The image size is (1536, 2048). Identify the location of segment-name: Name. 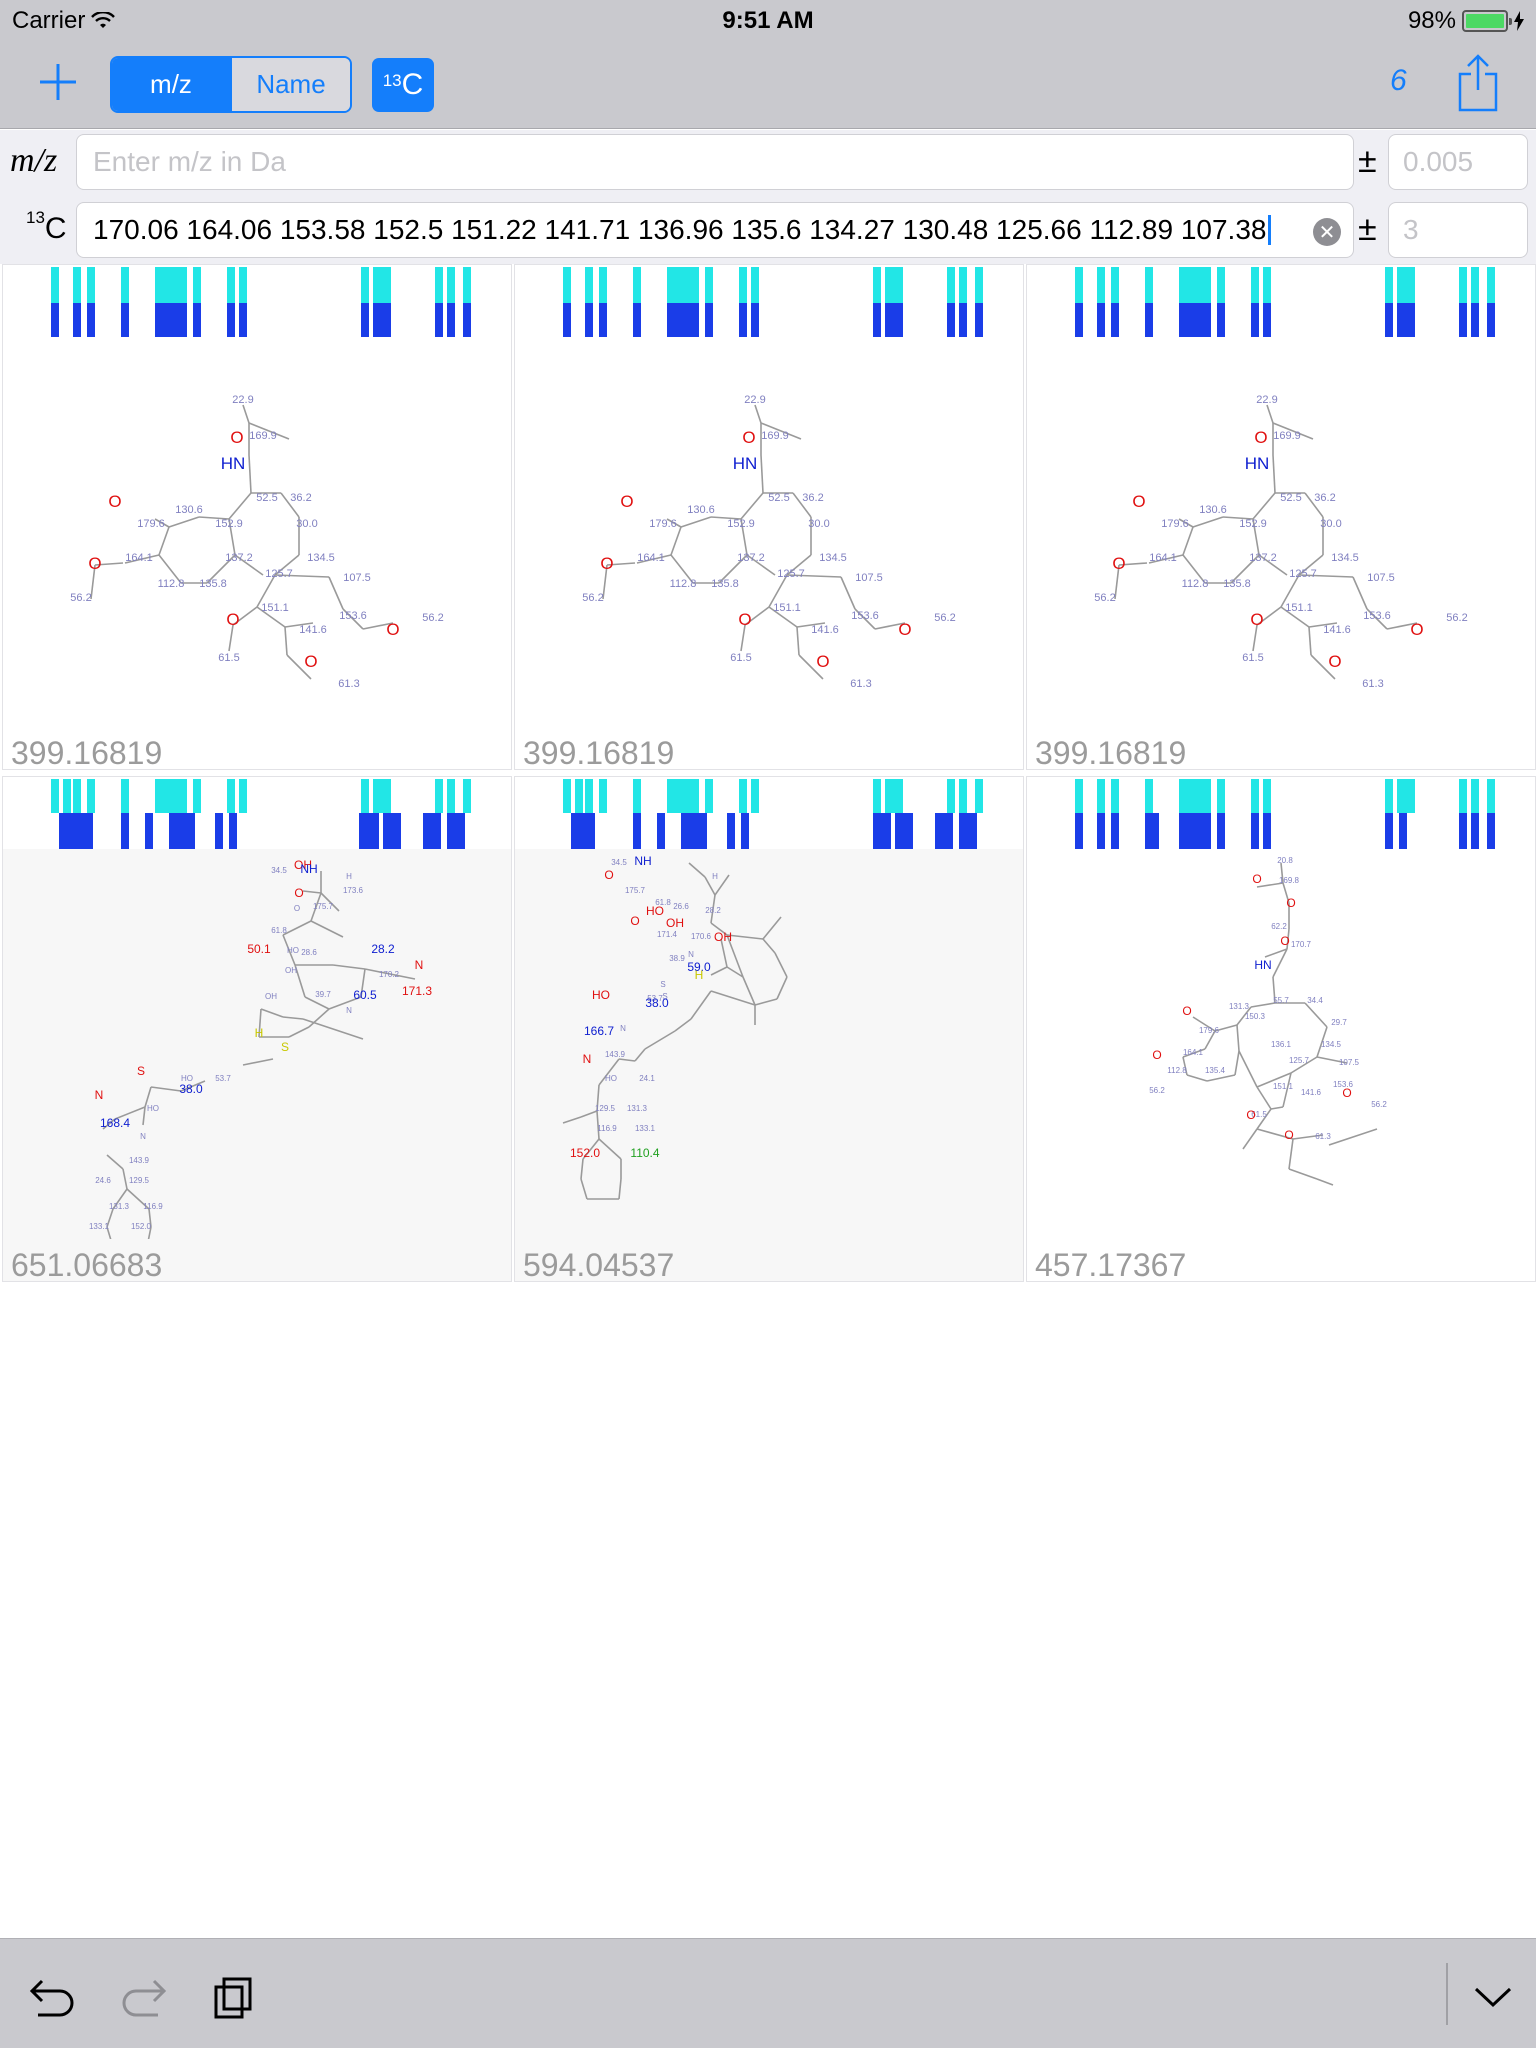
(290, 84).